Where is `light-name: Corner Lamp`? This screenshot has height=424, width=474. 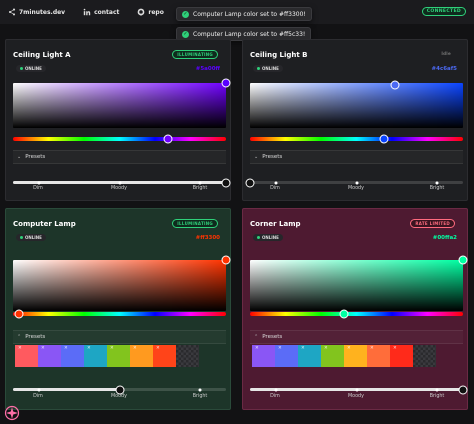 light-name: Corner Lamp is located at coordinates (275, 224).